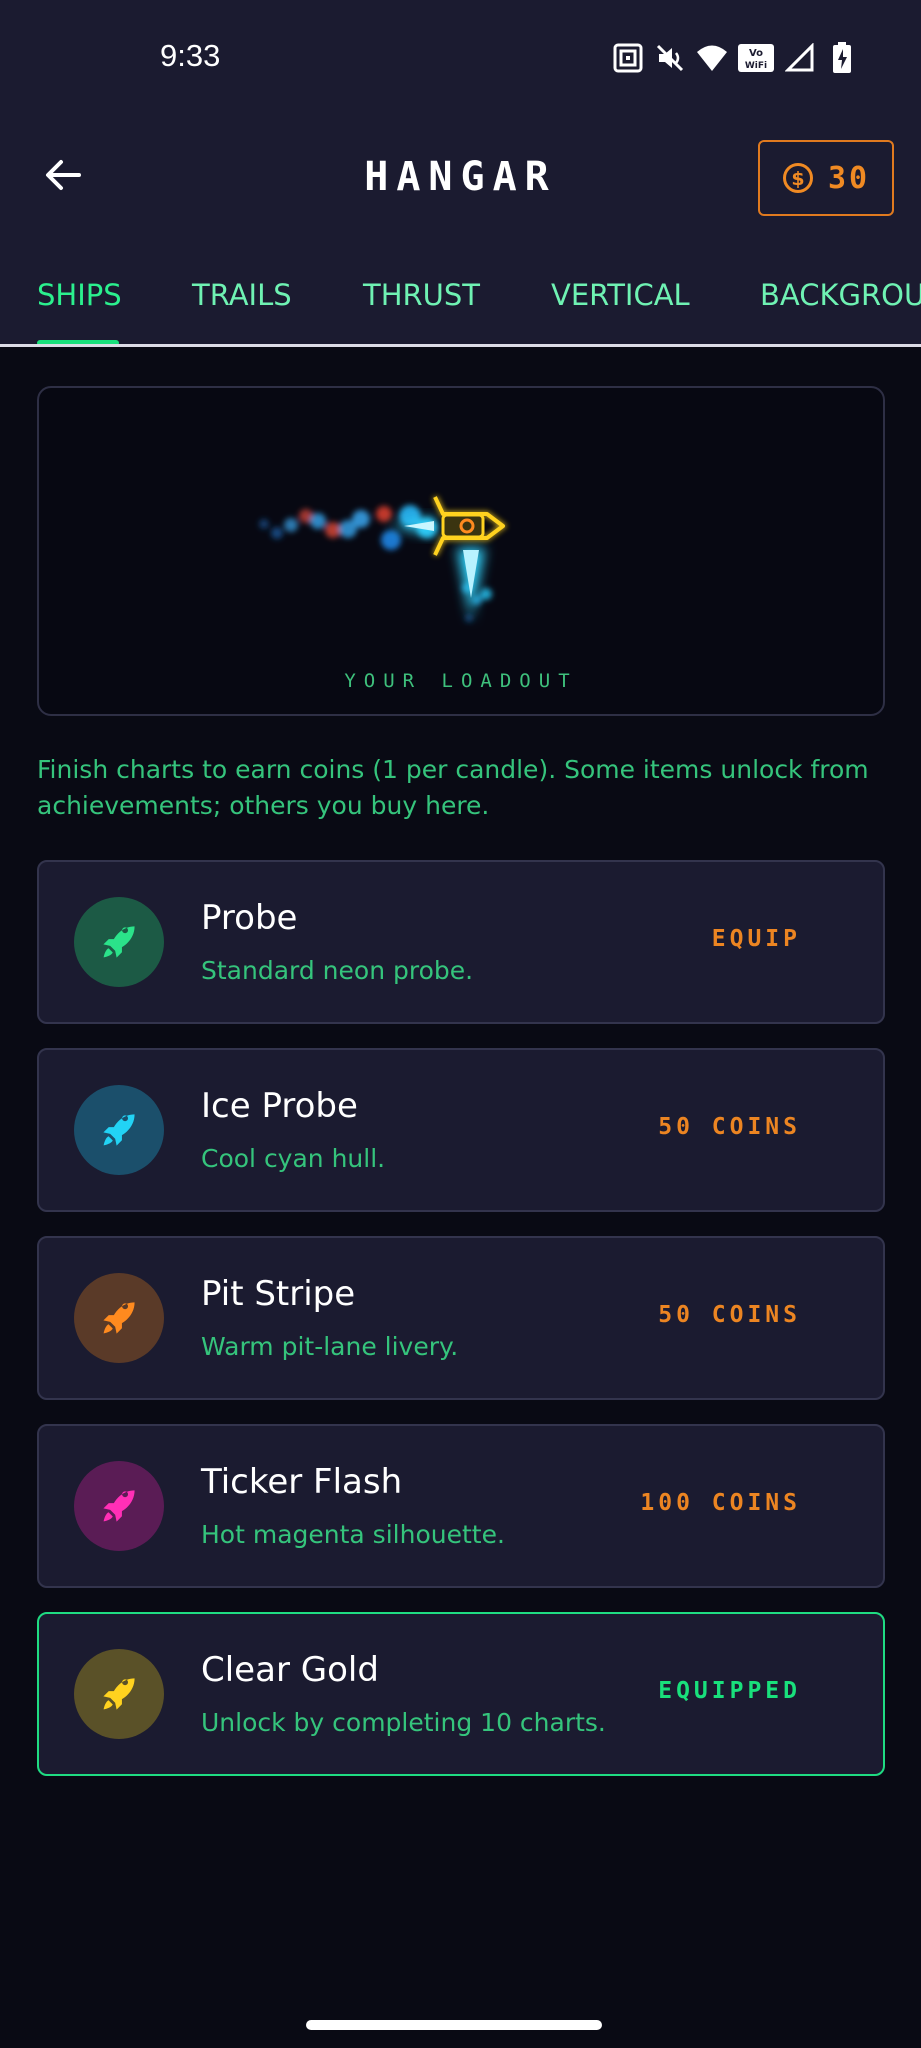  Describe the element at coordinates (403, 1722) in the screenshot. I see `item-description: Unlock by completing 10 charts.` at that location.